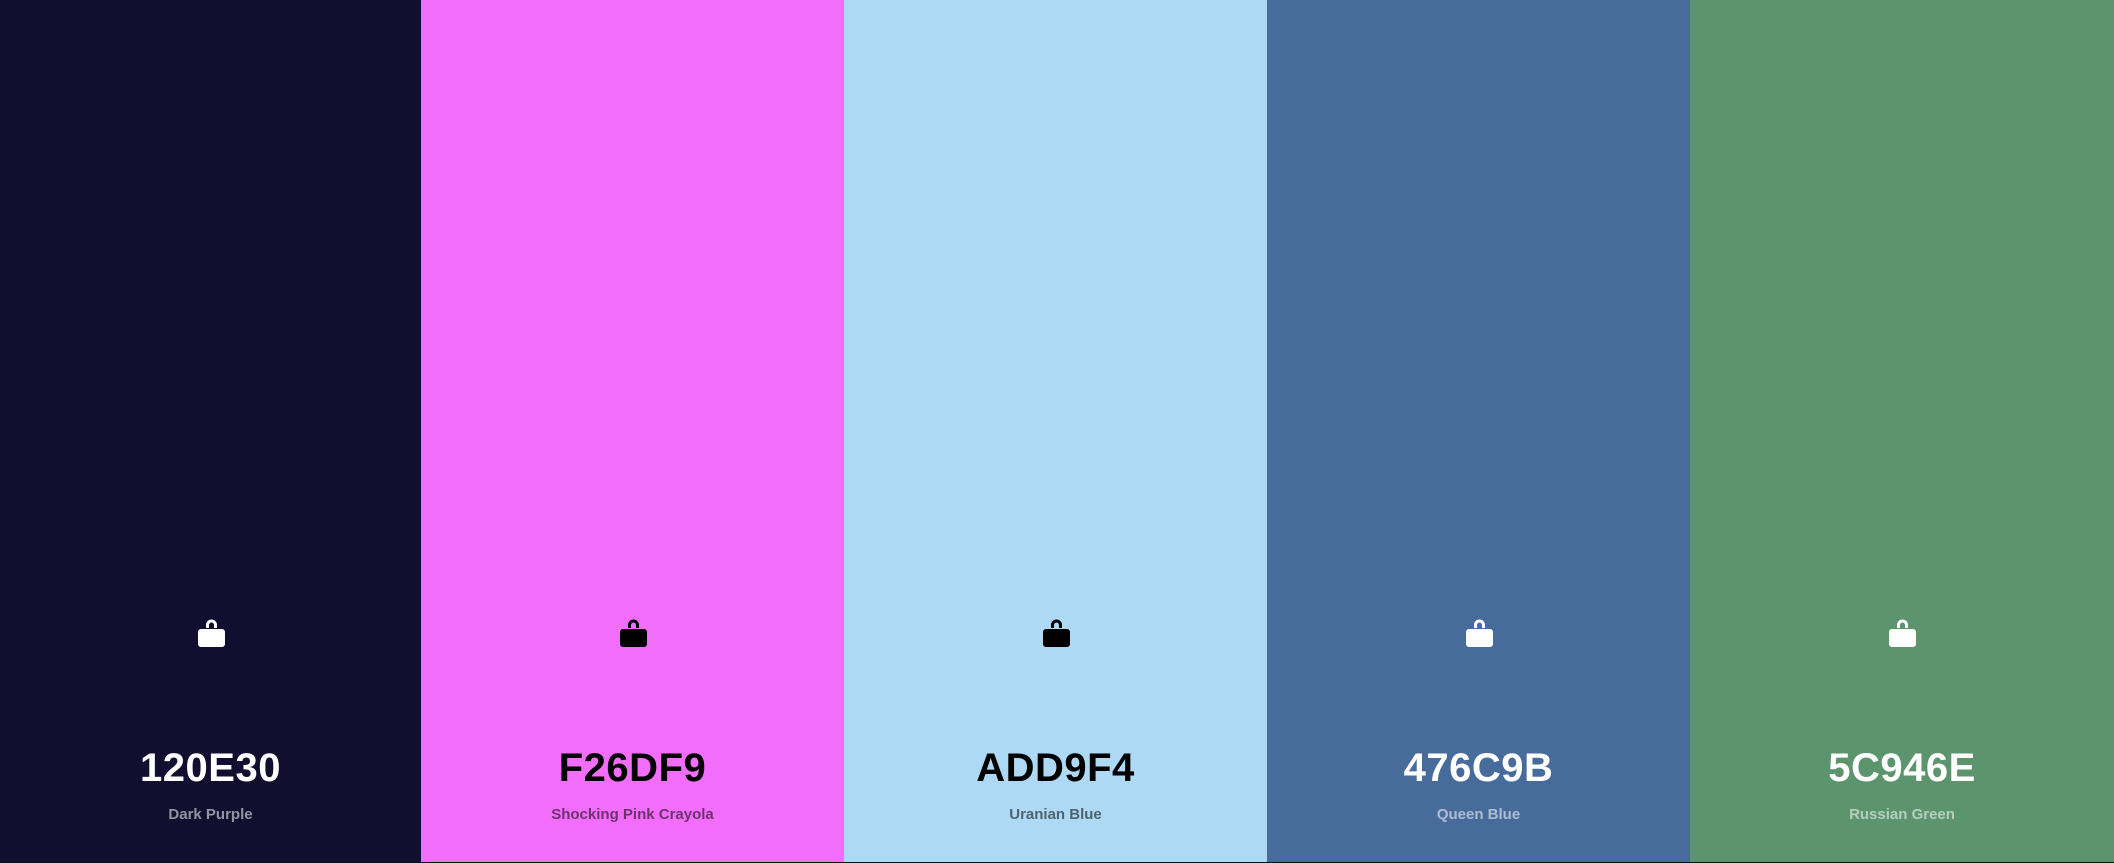 This screenshot has width=2114, height=863. What do you see at coordinates (1055, 815) in the screenshot?
I see `swatch-color-name: Uranian Blue` at bounding box center [1055, 815].